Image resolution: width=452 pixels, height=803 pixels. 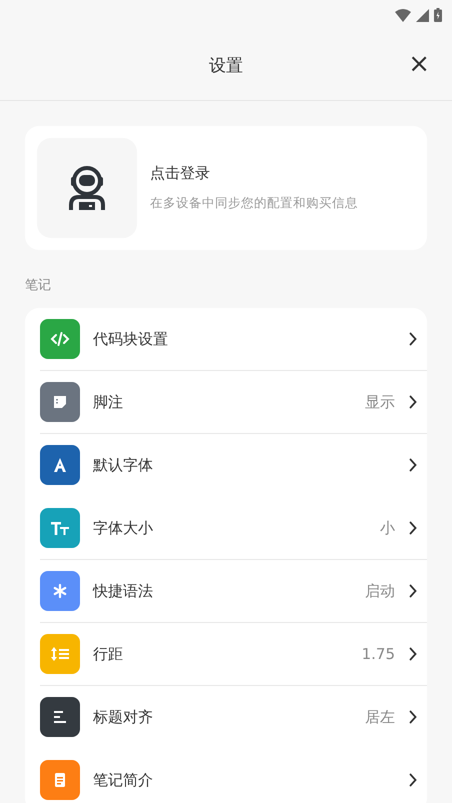 What do you see at coordinates (403, 15) in the screenshot?
I see `wifi-icon` at bounding box center [403, 15].